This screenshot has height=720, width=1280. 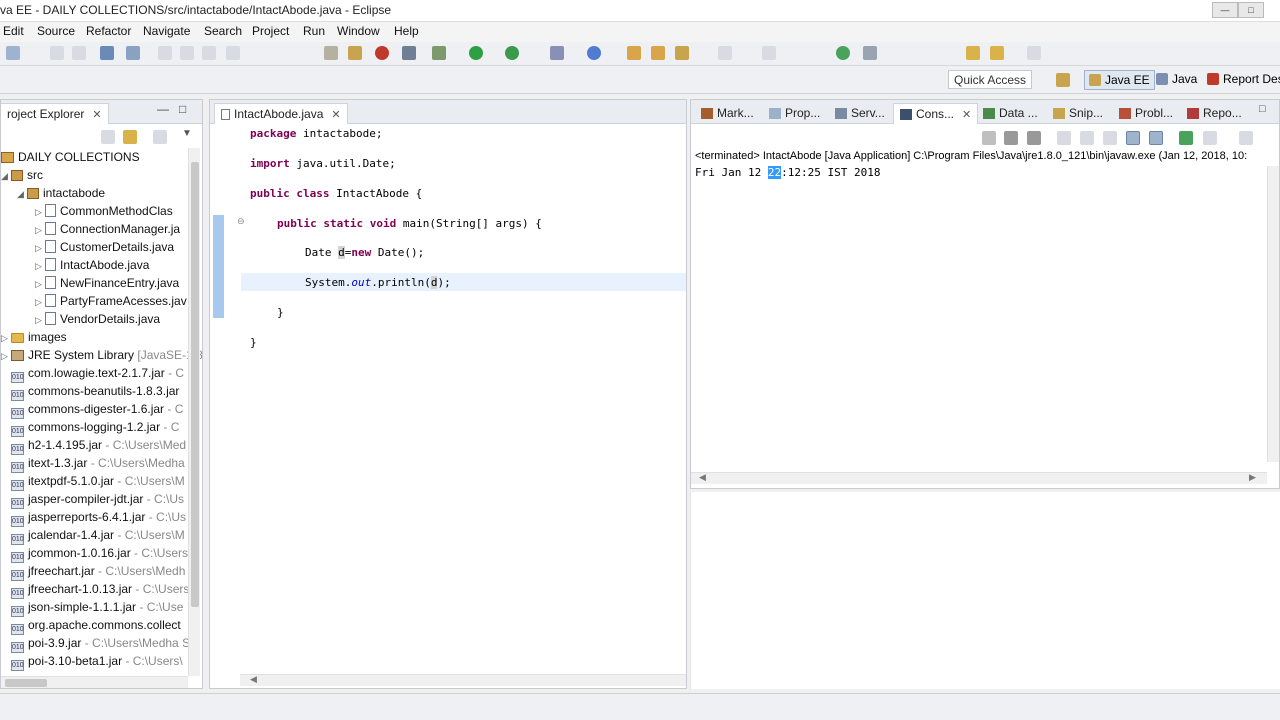 What do you see at coordinates (233, 53) in the screenshot?
I see `disconnect-icon` at bounding box center [233, 53].